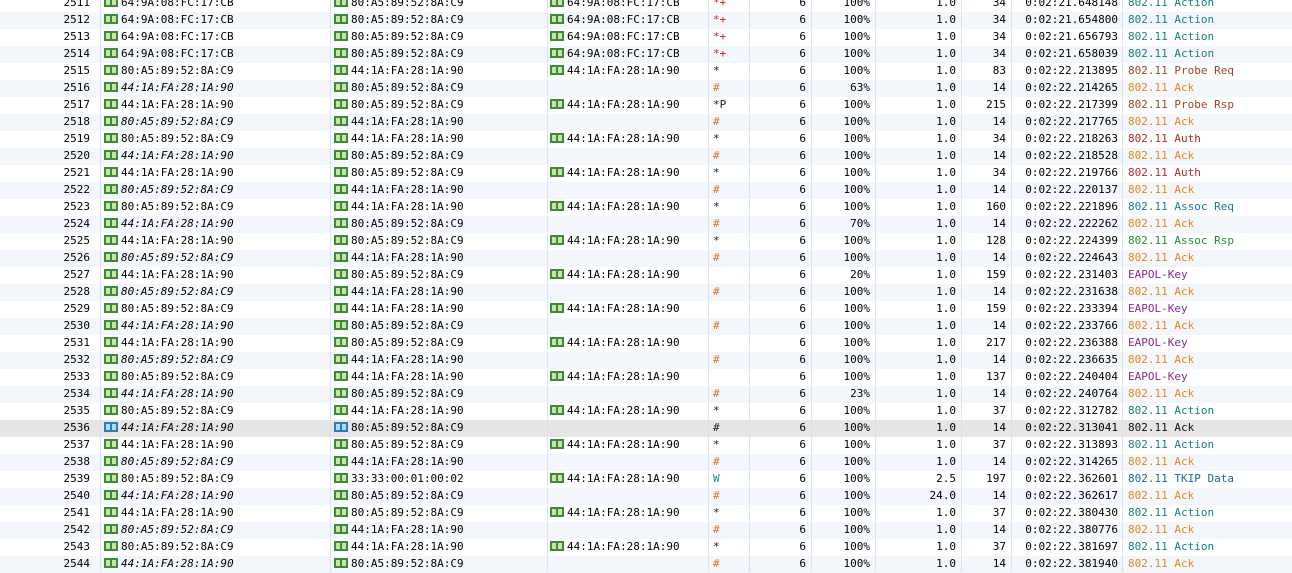 The image size is (1292, 573). Describe the element at coordinates (407, 87) in the screenshot. I see `cell-dst-text: 80:A5:89:52:8A:C9` at that location.